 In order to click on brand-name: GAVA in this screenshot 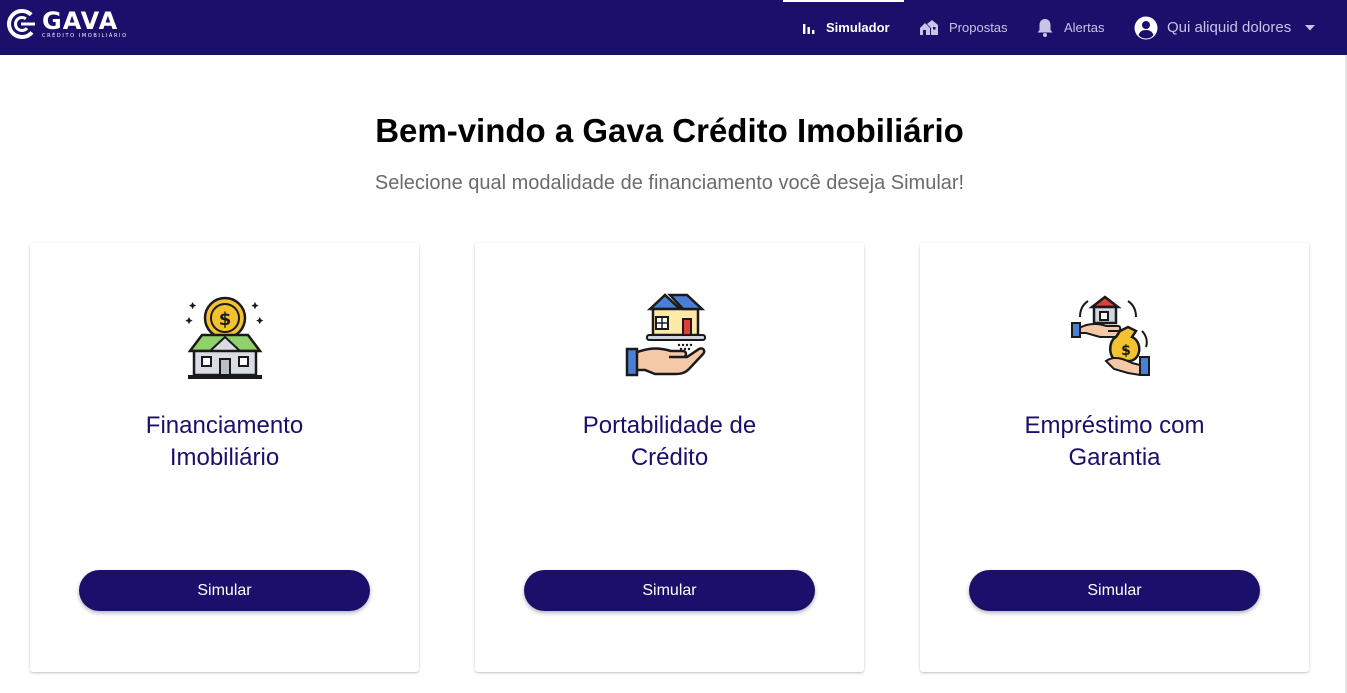, I will do `click(80, 21)`.